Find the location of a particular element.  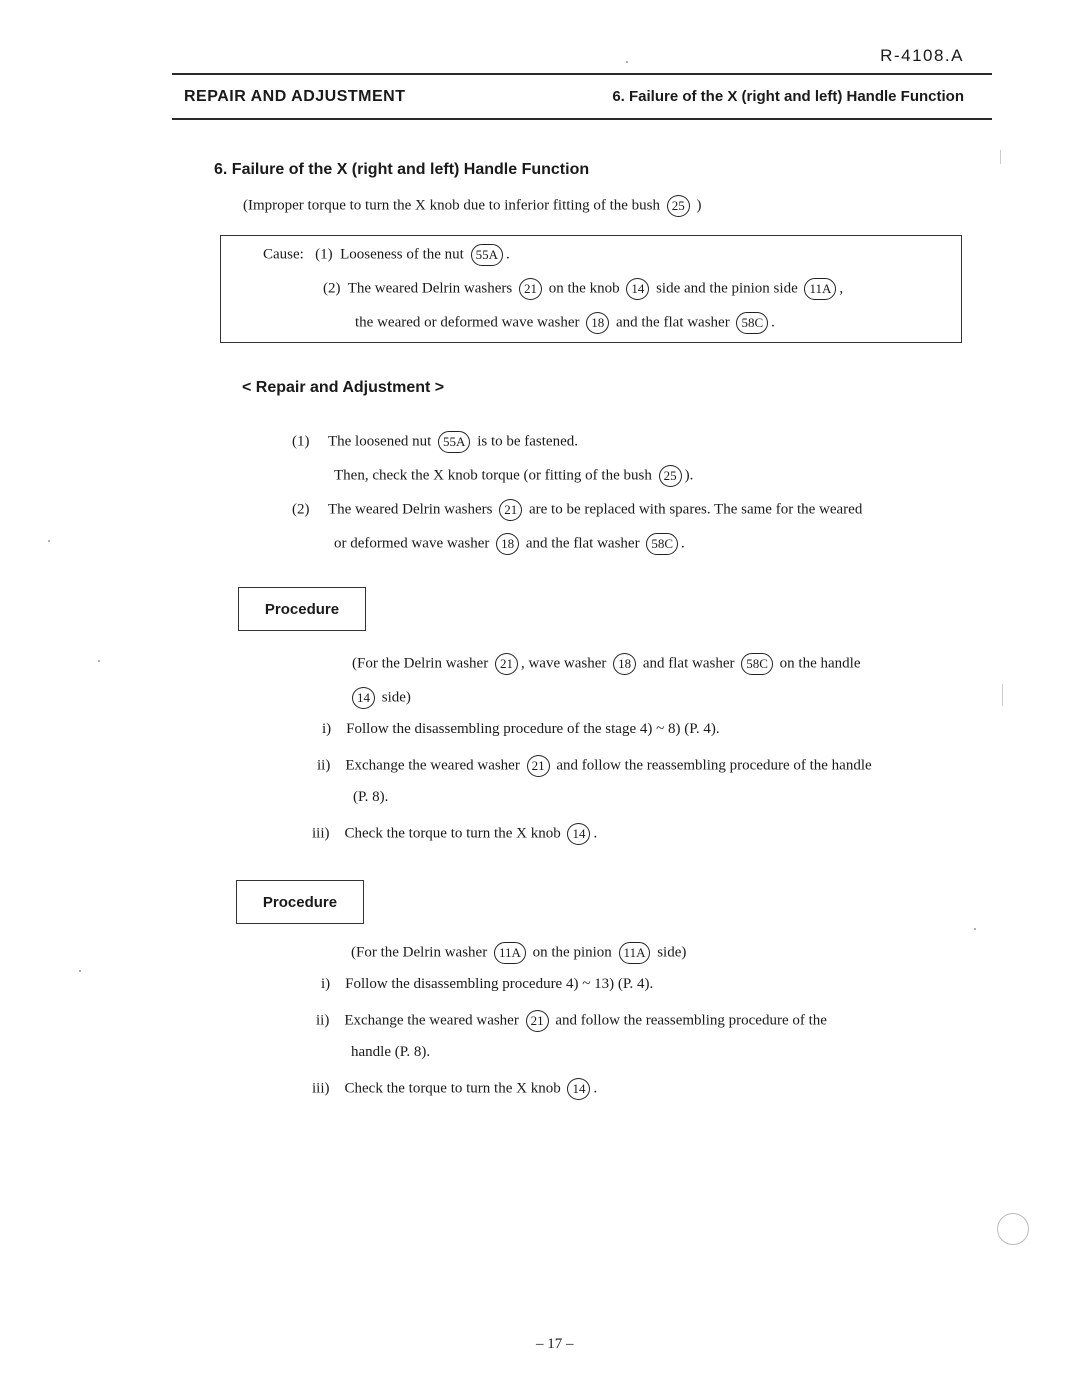

item-text: , wave washer is located at coordinates (563, 663).